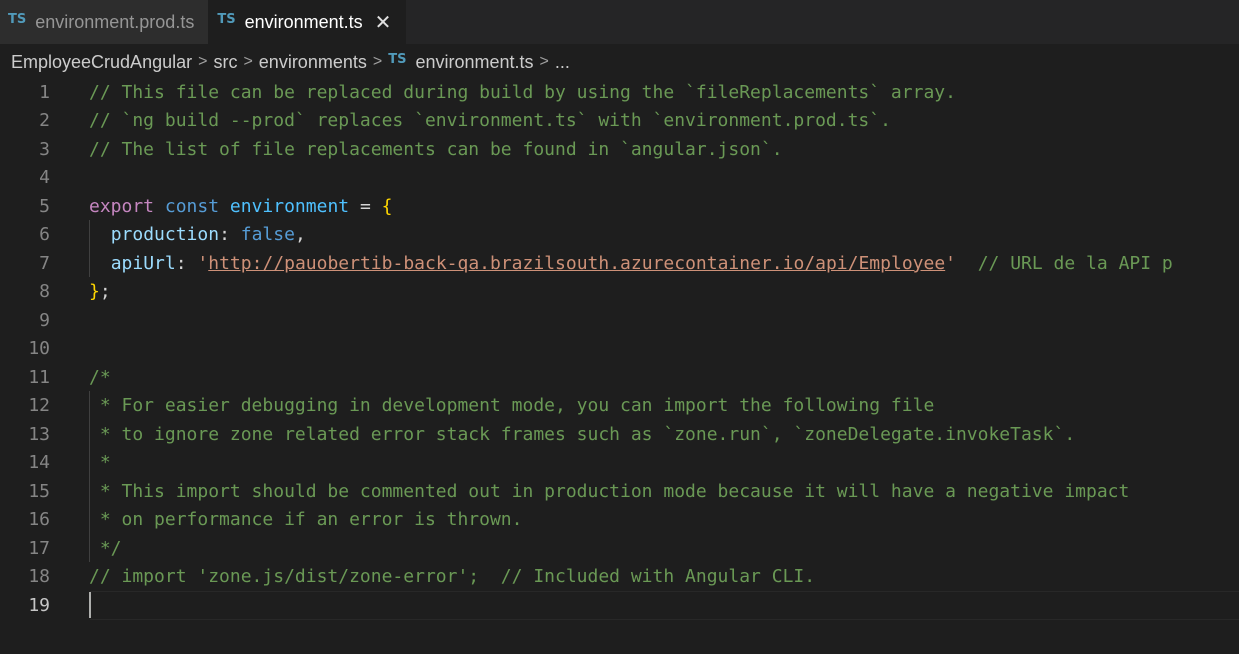 The height and width of the screenshot is (654, 1239). What do you see at coordinates (39, 349) in the screenshot?
I see `line-number: 10` at bounding box center [39, 349].